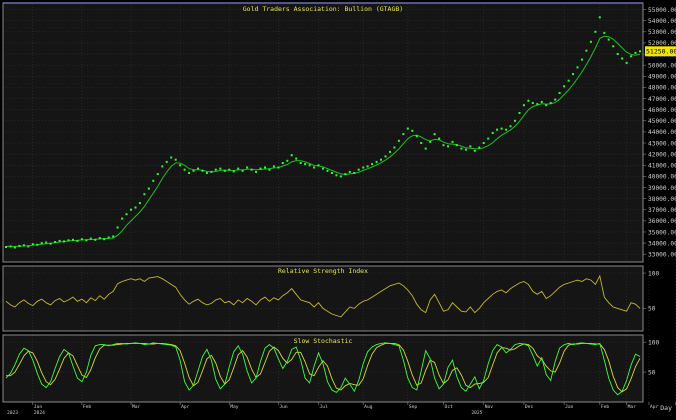 This screenshot has height=420, width=676. Describe the element at coordinates (662, 43) in the screenshot. I see `price-axis-tick-label: 52000.00` at that location.